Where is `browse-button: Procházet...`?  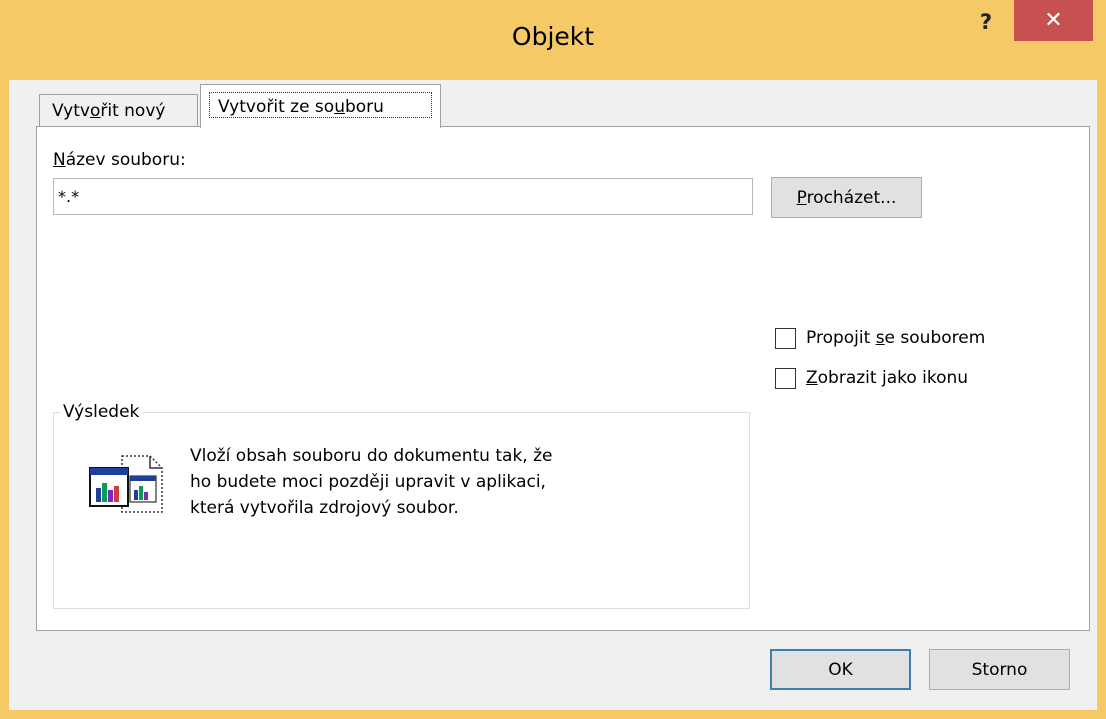
browse-button: Procházet... is located at coordinates (846, 197).